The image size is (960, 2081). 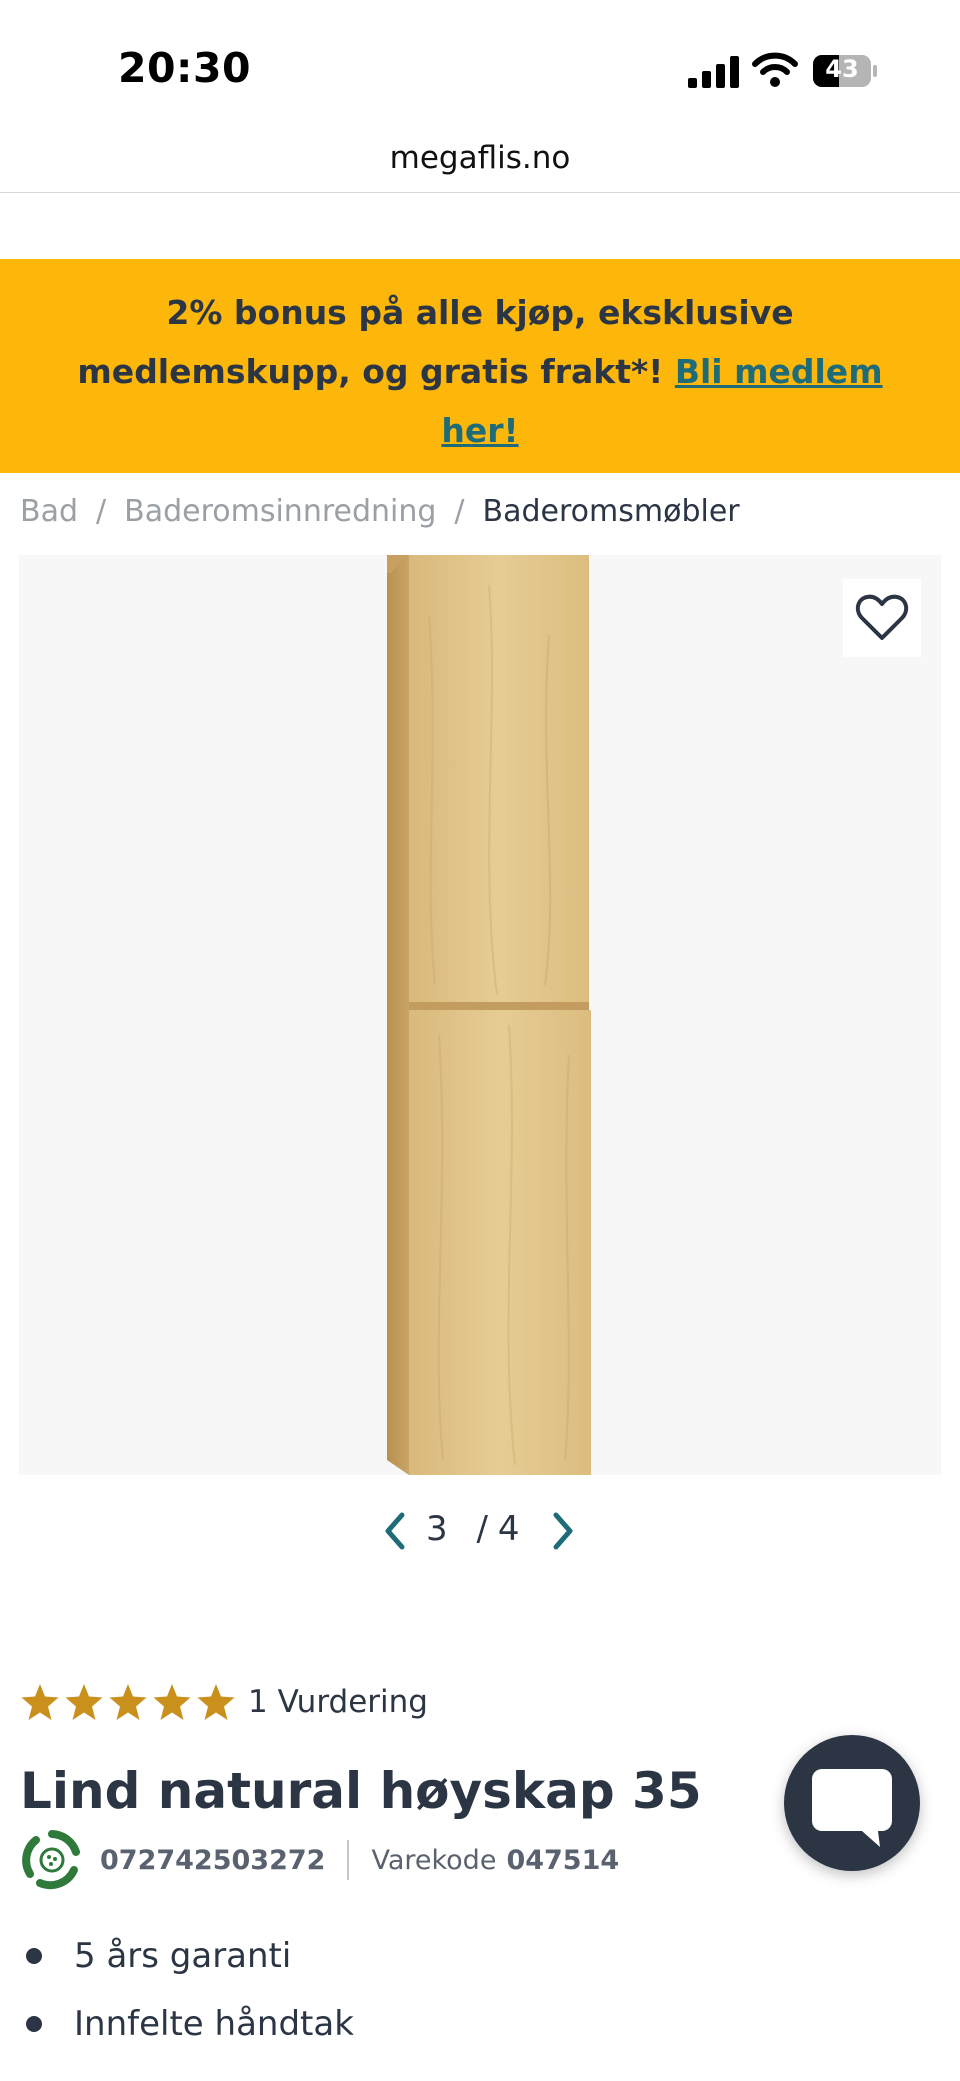 I want to click on chat-bubble-icon, so click(x=852, y=1808).